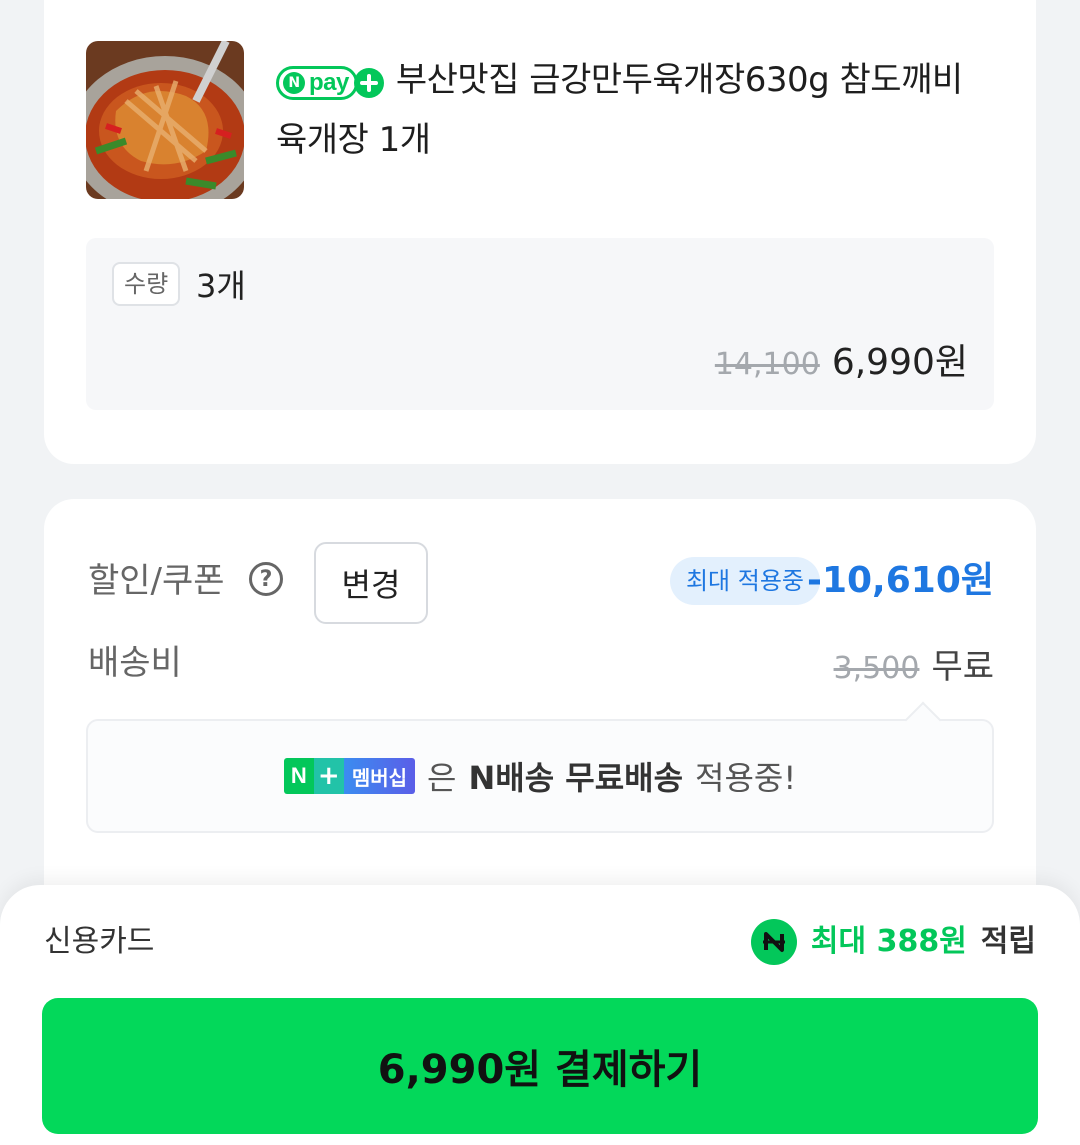 The width and height of the screenshot is (1080, 1145). Describe the element at coordinates (221, 286) in the screenshot. I see `quantity-value: 3개` at that location.